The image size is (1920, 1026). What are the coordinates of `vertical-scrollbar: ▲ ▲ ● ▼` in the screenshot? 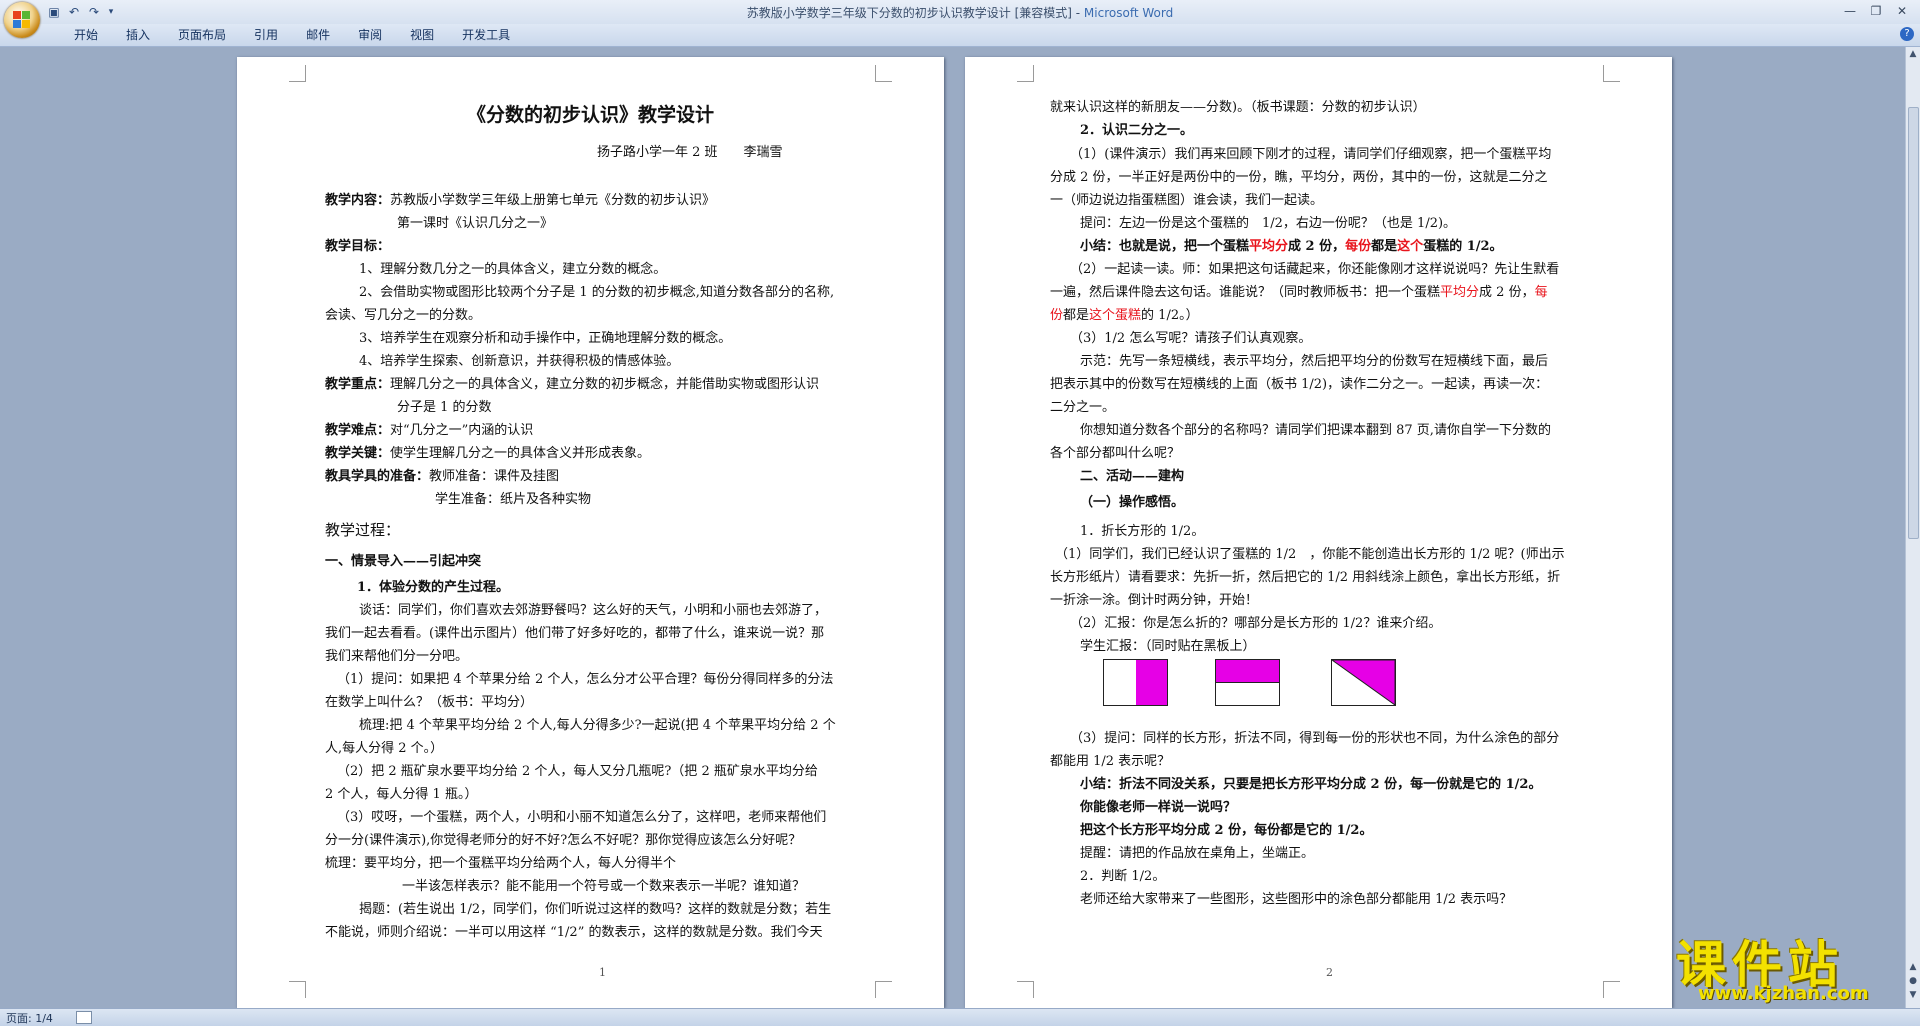 It's located at (1912, 527).